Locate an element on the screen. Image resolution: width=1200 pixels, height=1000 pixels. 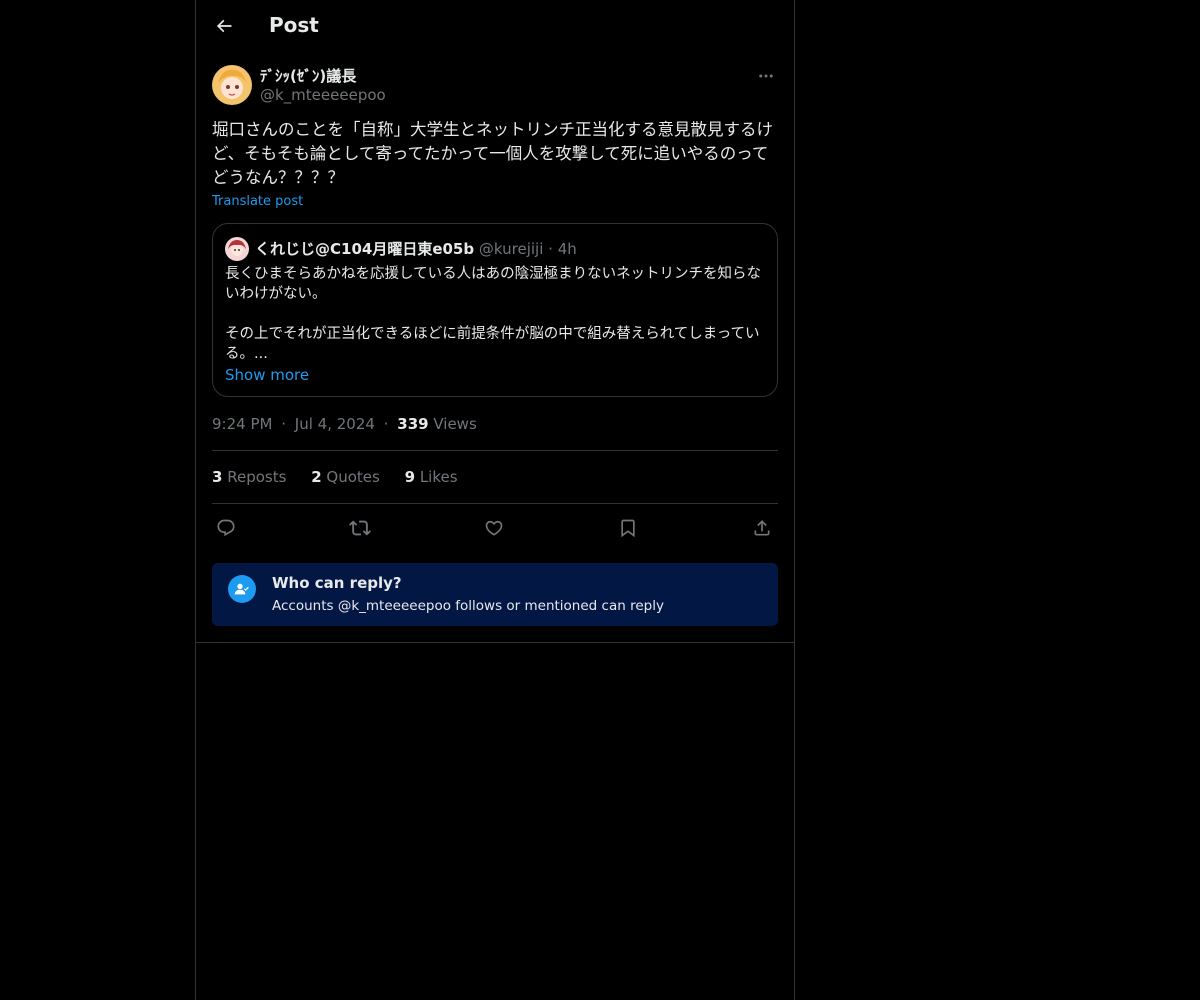
bookmark-button is located at coordinates (628, 528).